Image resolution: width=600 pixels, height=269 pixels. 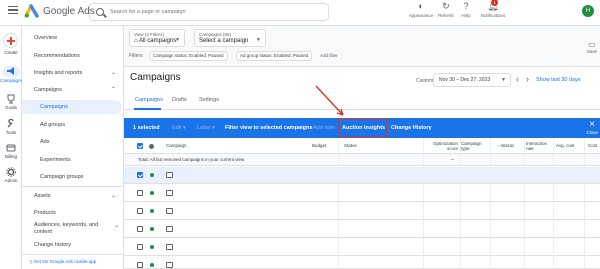 What do you see at coordinates (592, 132) in the screenshot?
I see `close-label: Close` at bounding box center [592, 132].